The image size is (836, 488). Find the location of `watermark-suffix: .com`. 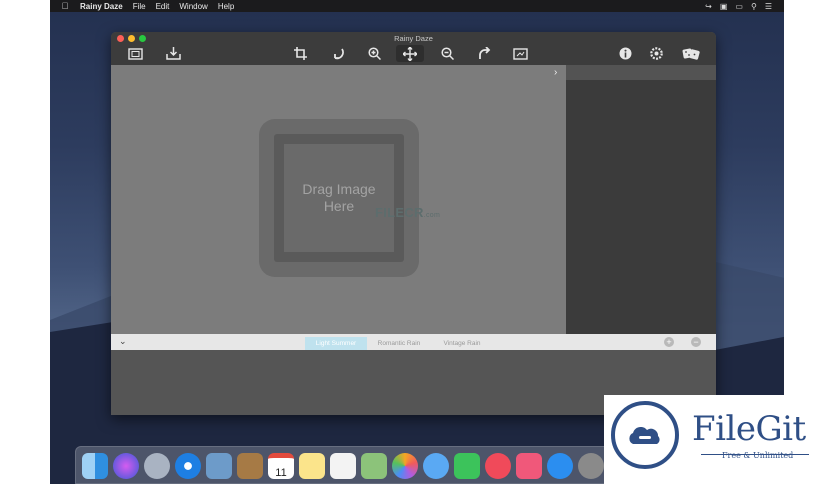

watermark-suffix: .com is located at coordinates (432, 215).